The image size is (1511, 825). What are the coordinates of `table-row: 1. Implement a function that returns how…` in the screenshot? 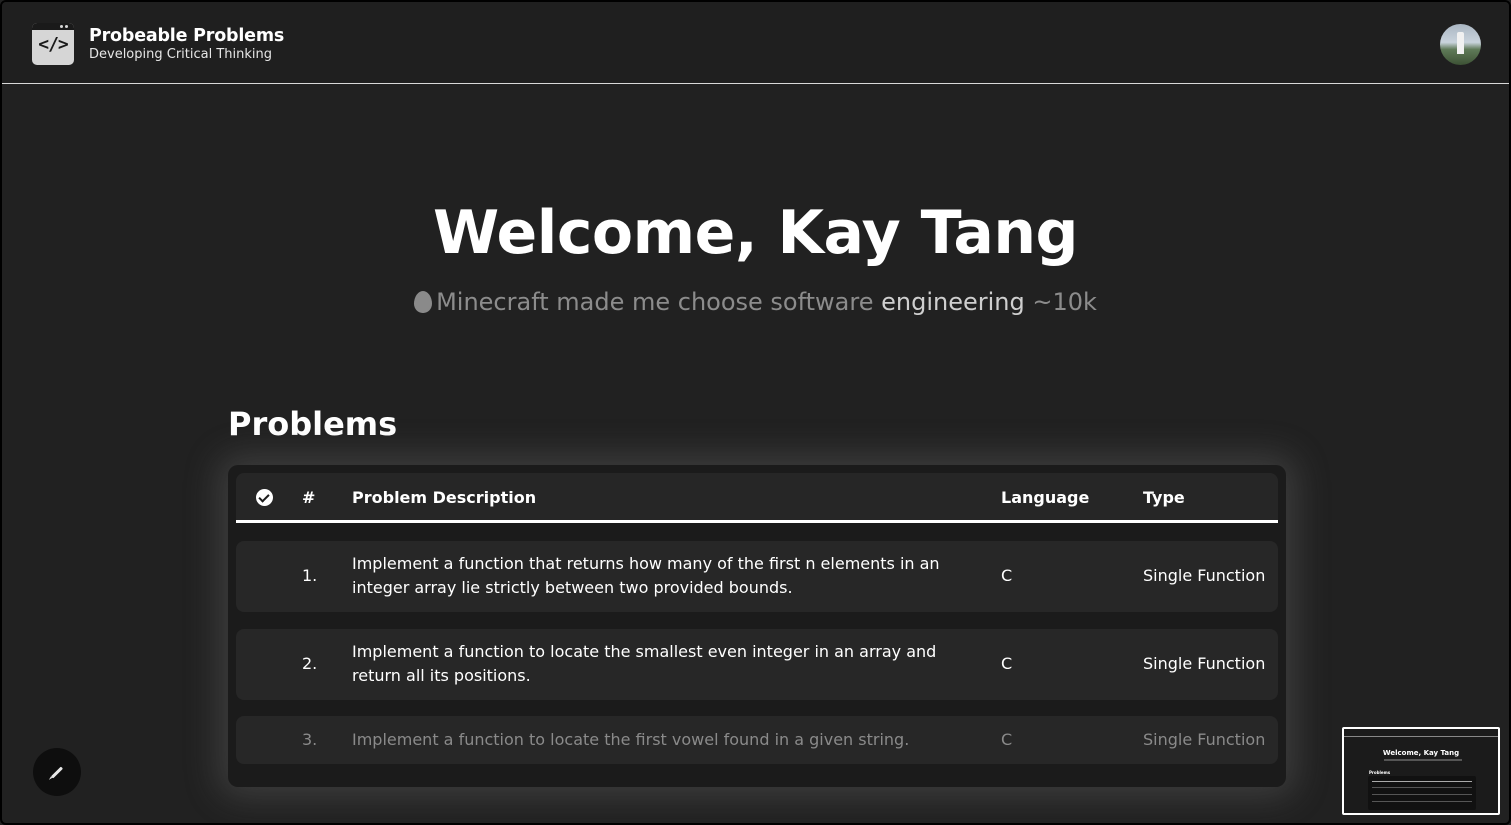 It's located at (757, 576).